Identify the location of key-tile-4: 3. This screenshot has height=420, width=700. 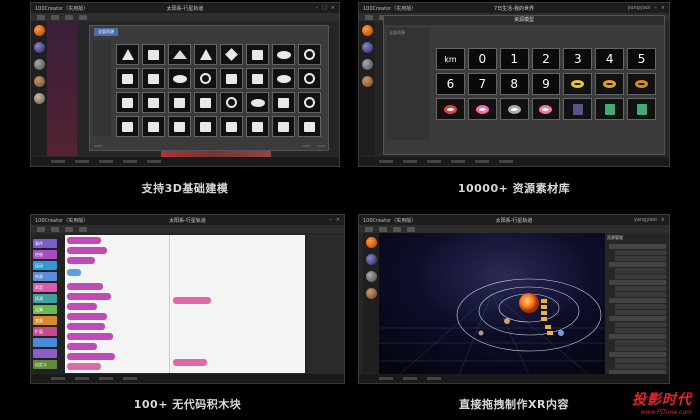
(578, 59).